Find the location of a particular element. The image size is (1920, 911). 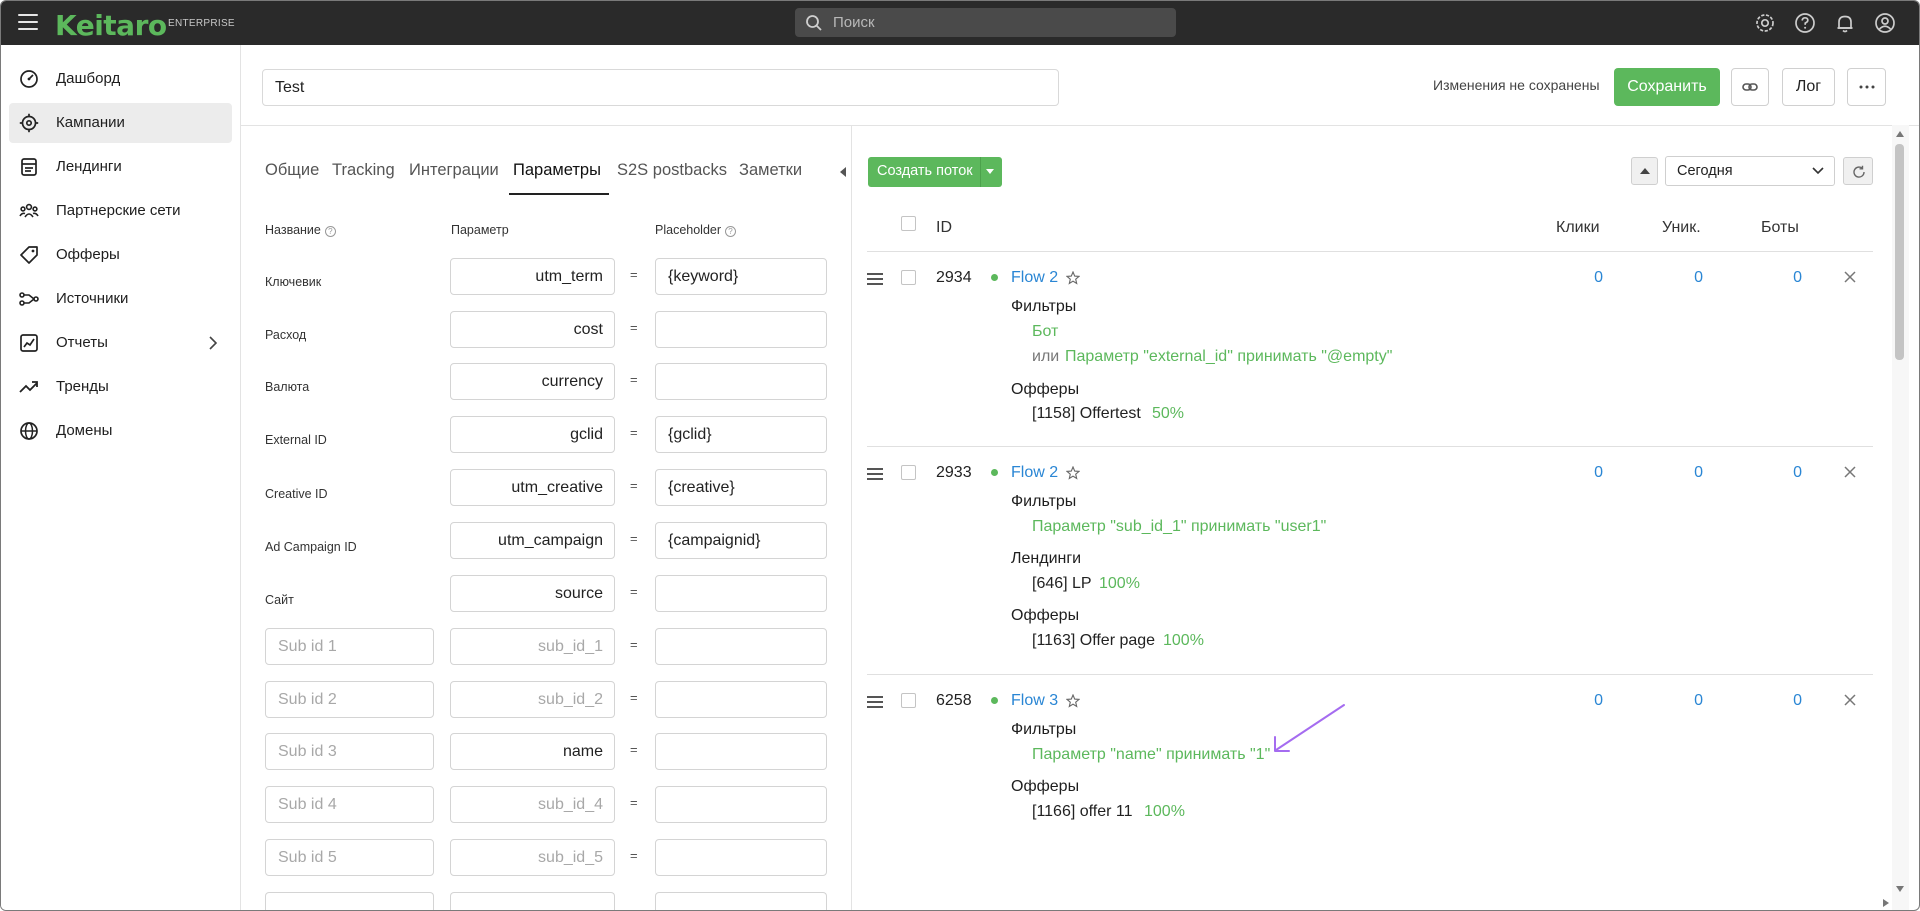

placeholder-input-cost is located at coordinates (741, 329).